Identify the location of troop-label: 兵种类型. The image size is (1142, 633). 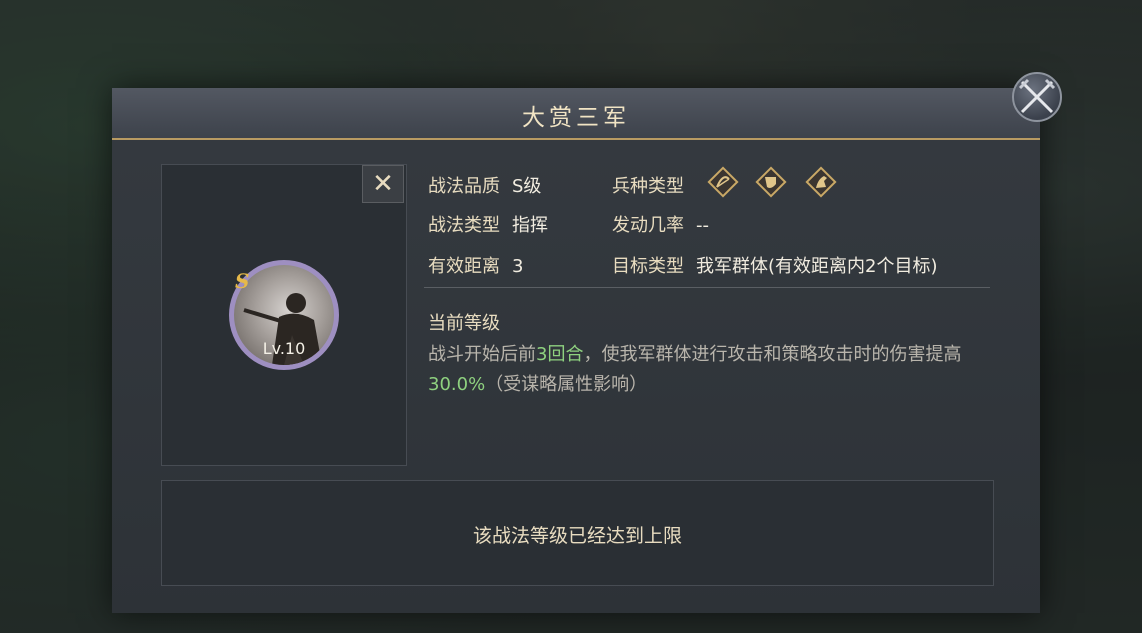
(648, 186).